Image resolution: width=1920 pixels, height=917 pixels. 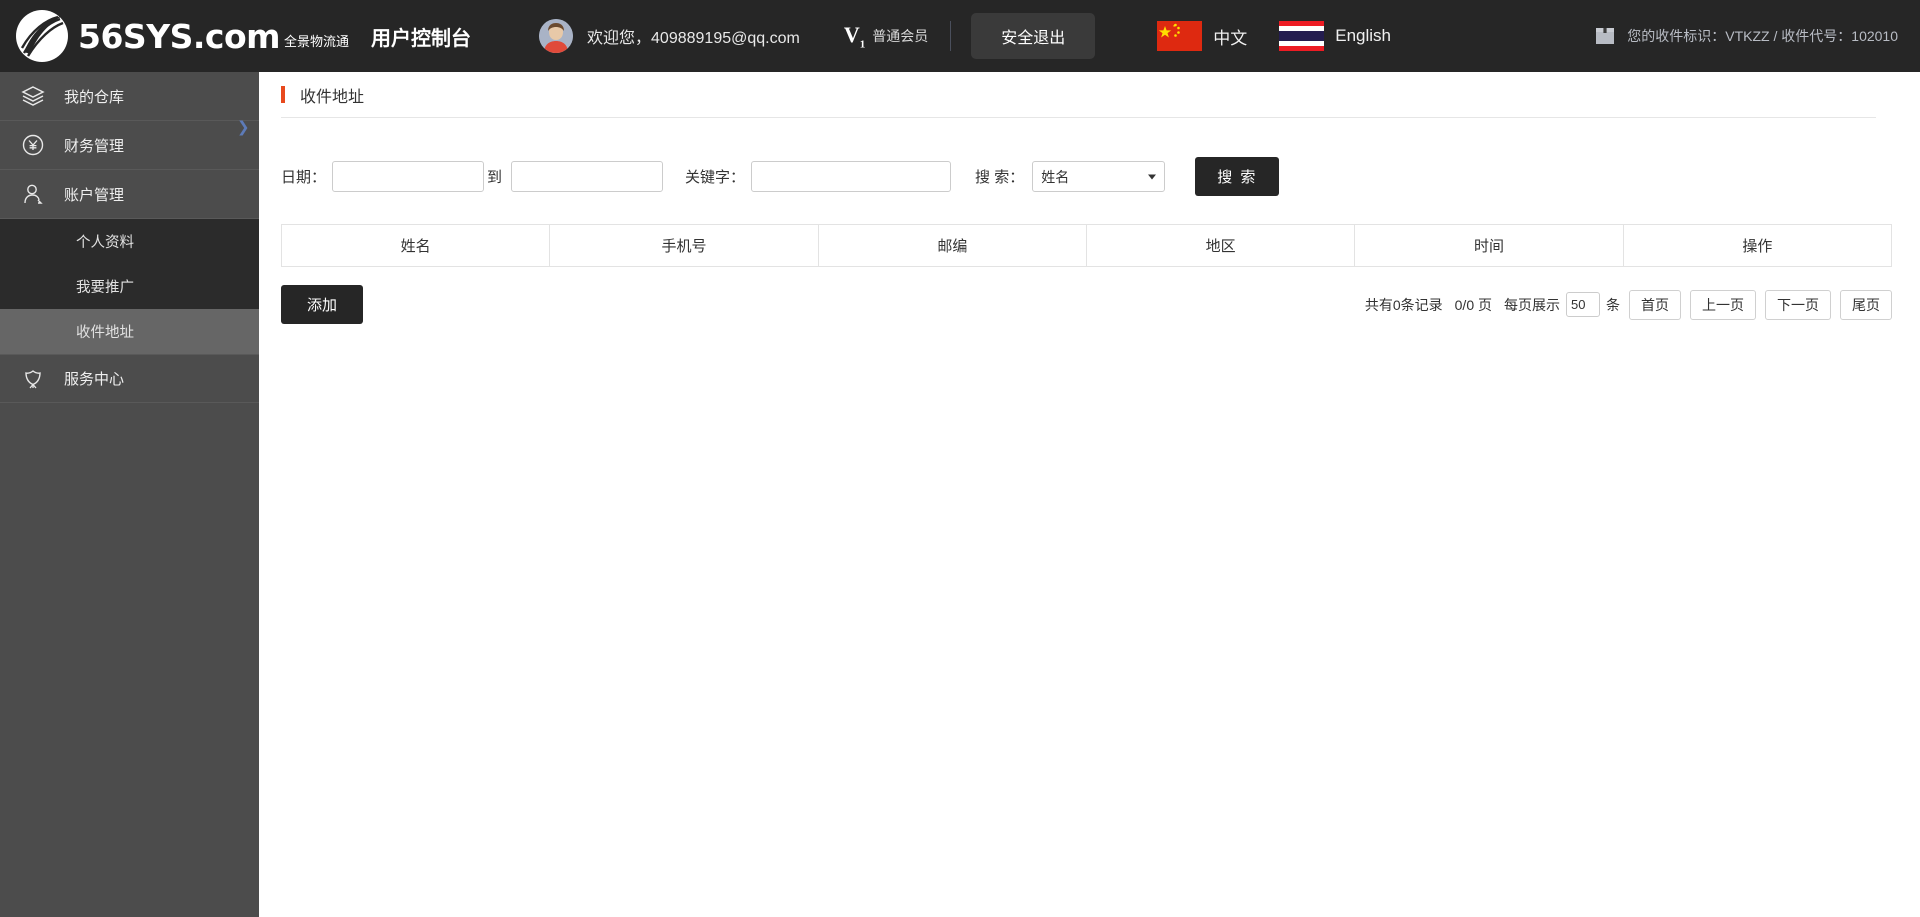 What do you see at coordinates (951, 36) in the screenshot?
I see `divider` at bounding box center [951, 36].